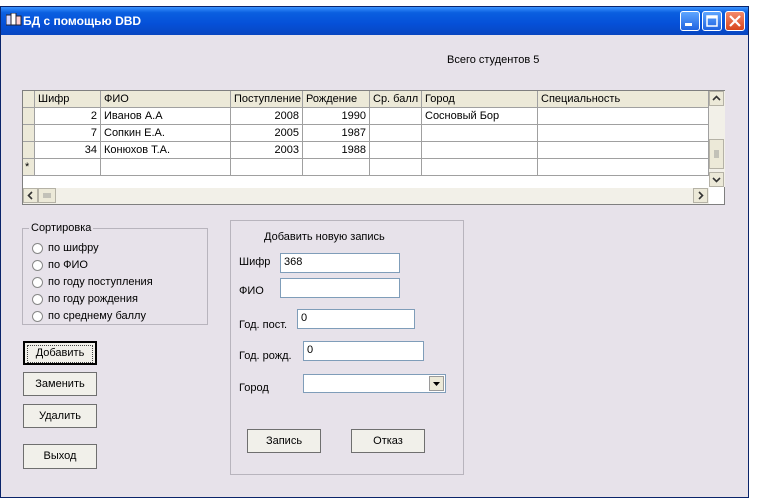  I want to click on birth-year-input: 0, so click(363, 351).